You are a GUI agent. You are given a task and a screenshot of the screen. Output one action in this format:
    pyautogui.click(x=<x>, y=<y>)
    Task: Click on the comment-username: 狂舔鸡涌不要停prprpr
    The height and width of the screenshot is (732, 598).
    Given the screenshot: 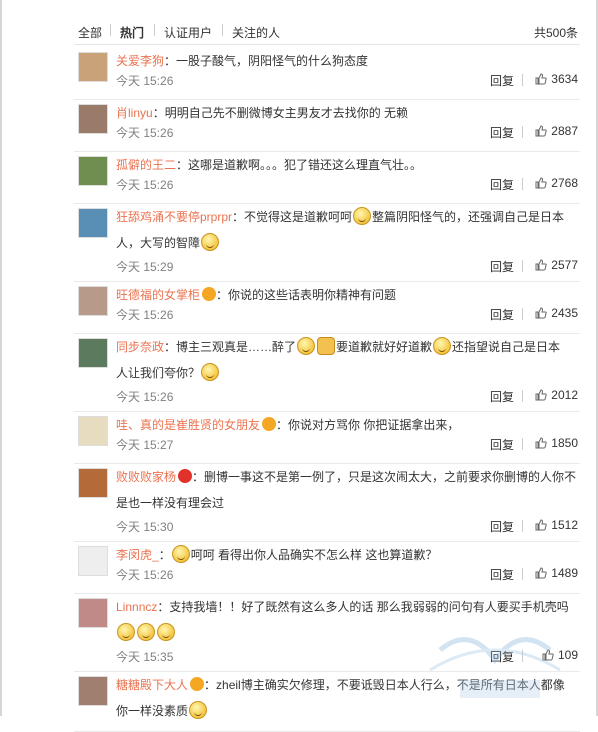 What is the action you would take?
    pyautogui.click(x=174, y=217)
    